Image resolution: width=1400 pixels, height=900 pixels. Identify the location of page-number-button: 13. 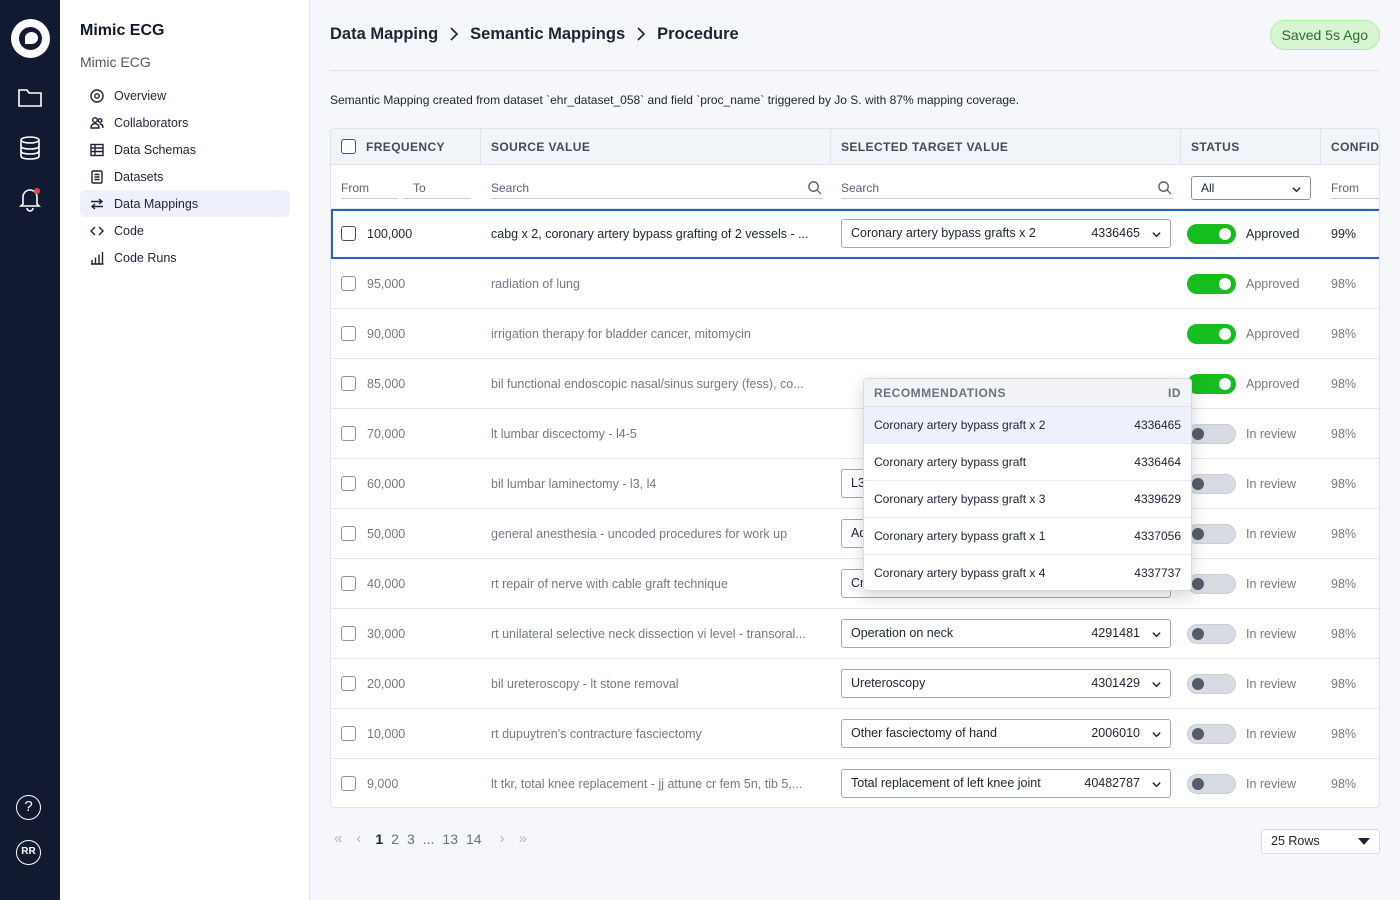
(450, 839).